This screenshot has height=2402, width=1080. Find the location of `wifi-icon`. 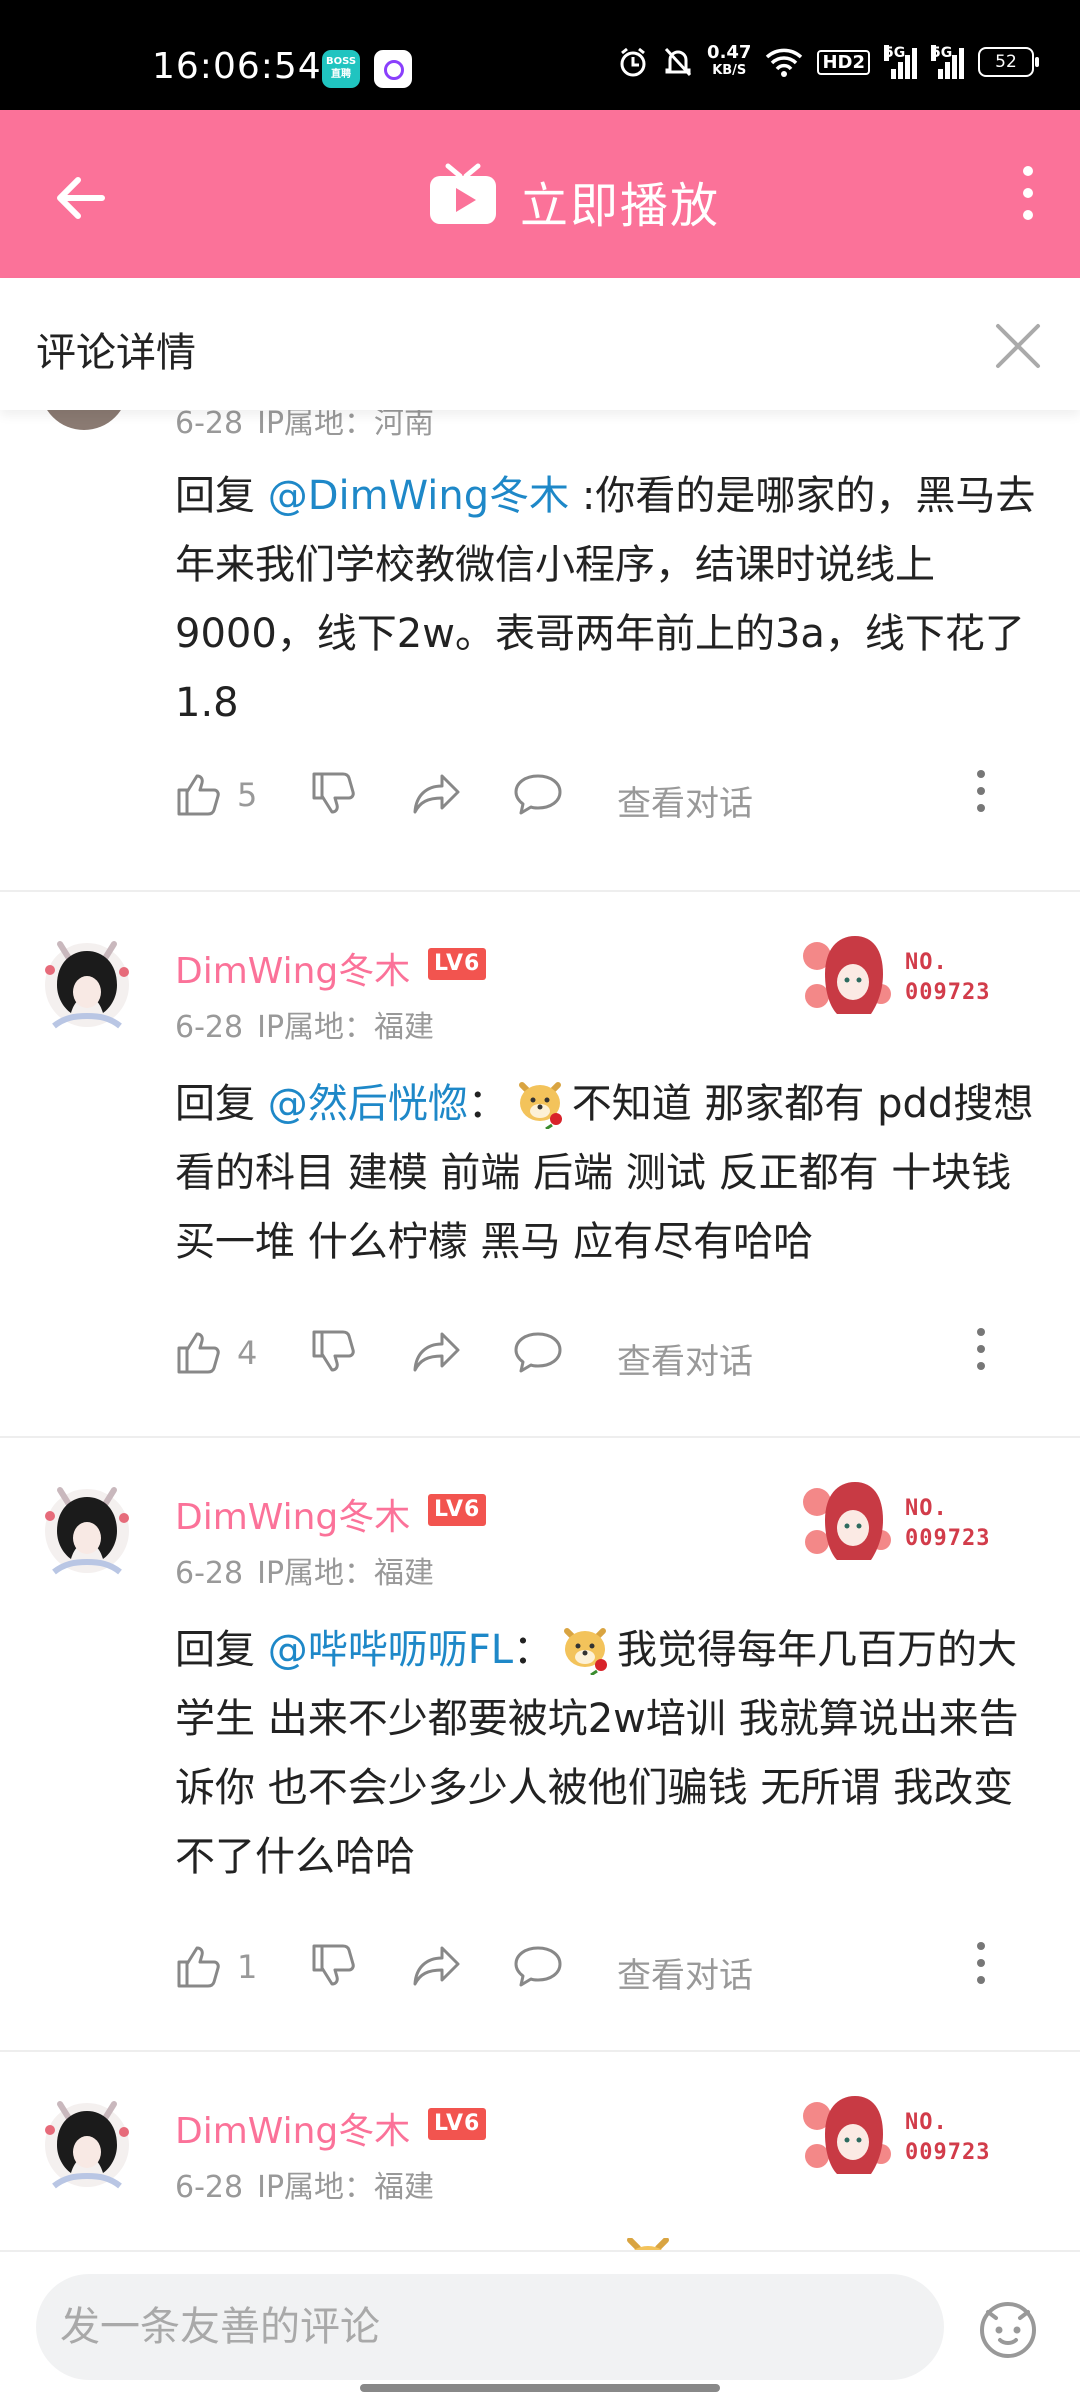

wifi-icon is located at coordinates (784, 62).